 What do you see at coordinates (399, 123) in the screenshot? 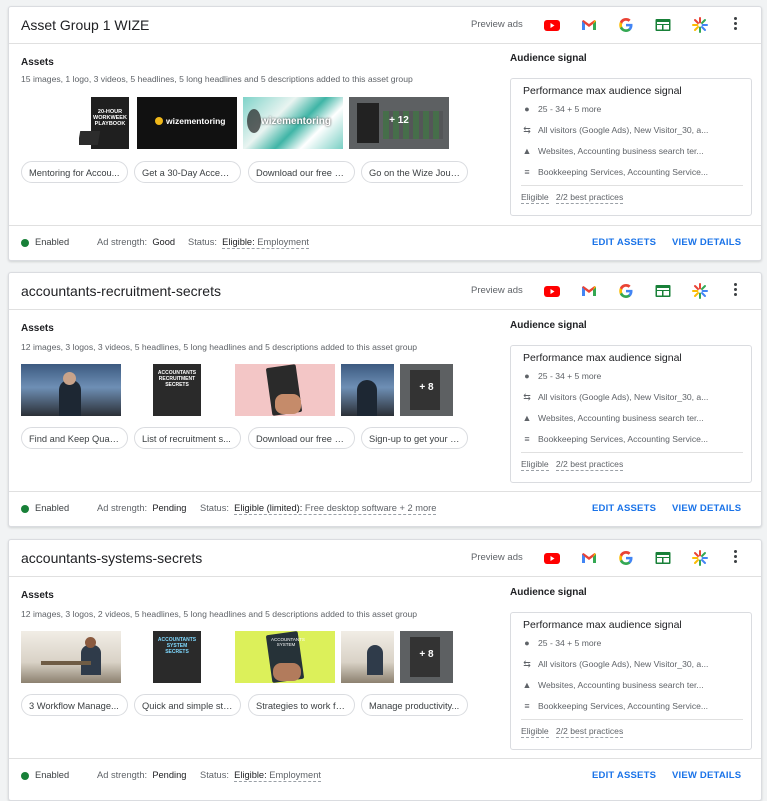
I see `asset-image-more: + 12` at bounding box center [399, 123].